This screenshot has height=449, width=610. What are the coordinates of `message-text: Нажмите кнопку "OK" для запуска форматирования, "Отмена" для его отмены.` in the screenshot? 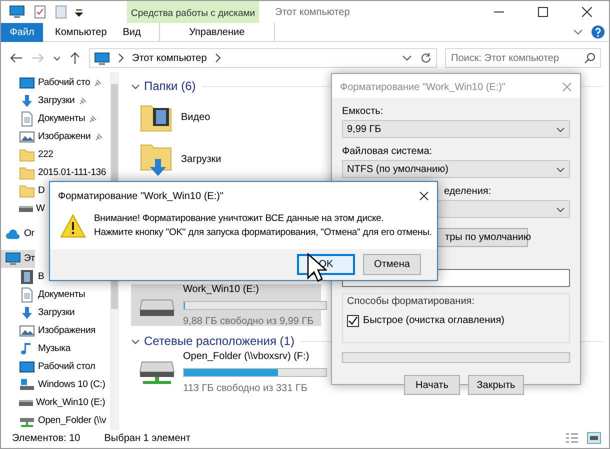 It's located at (263, 233).